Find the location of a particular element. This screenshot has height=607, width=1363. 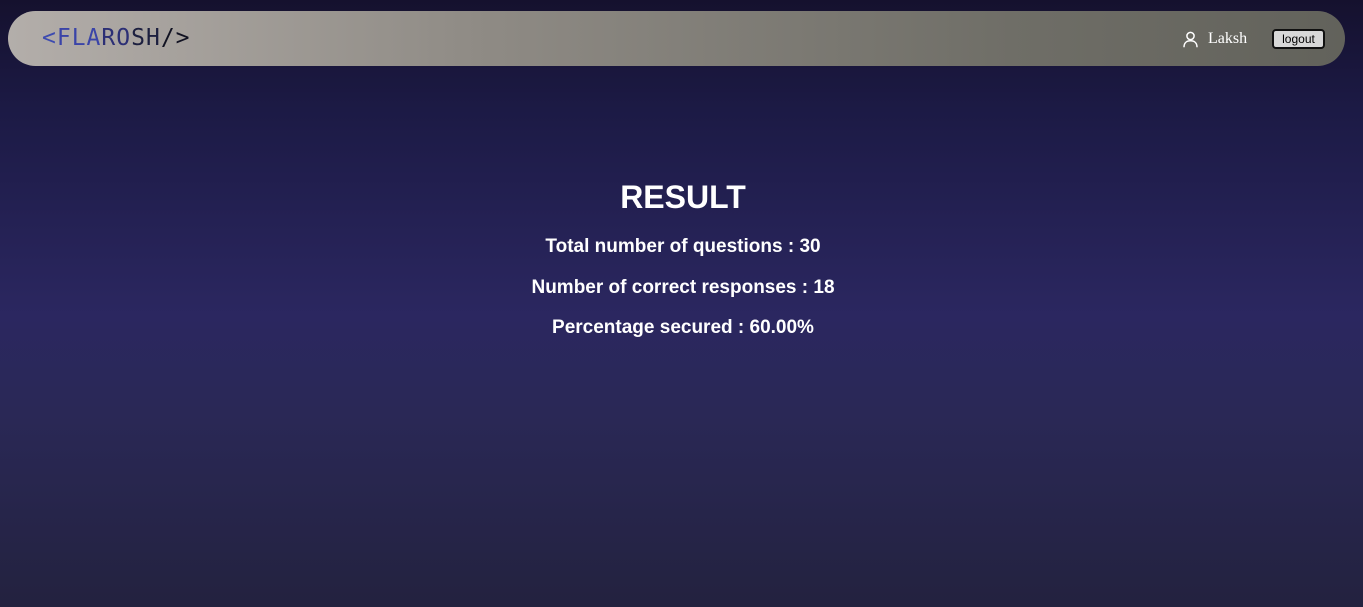

logo-text-part3: SH is located at coordinates (146, 38).